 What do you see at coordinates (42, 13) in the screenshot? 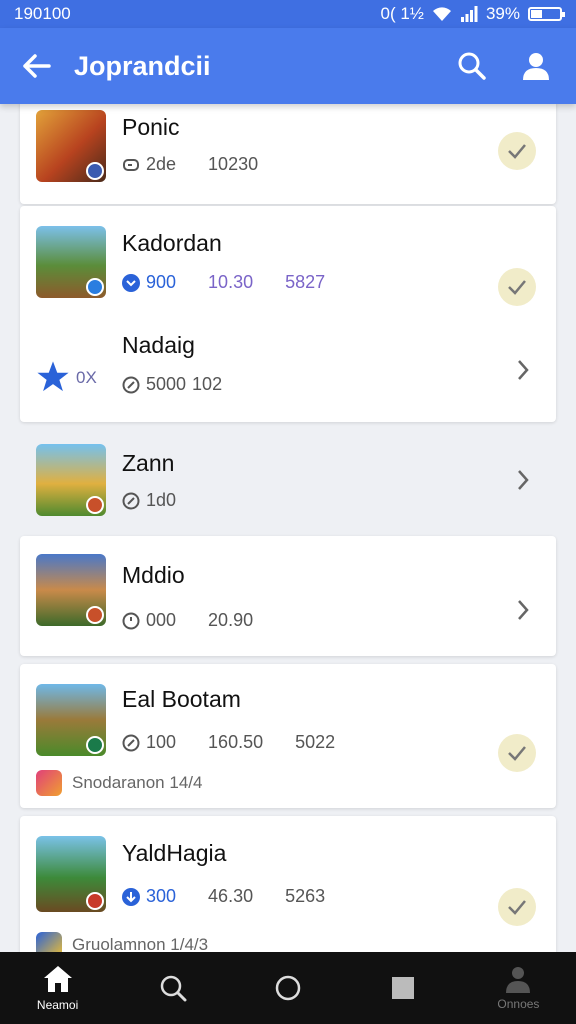
I see `status-time: 190100` at bounding box center [42, 13].